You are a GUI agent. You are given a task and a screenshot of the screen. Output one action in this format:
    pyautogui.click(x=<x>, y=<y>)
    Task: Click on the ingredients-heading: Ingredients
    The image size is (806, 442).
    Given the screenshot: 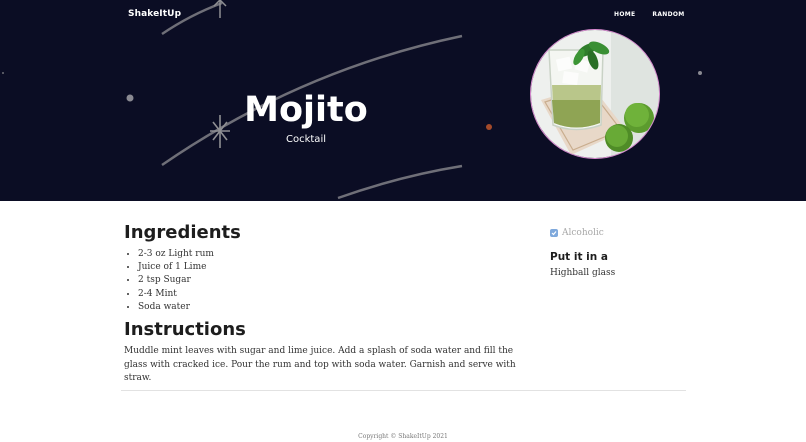 What is the action you would take?
    pyautogui.click(x=182, y=232)
    